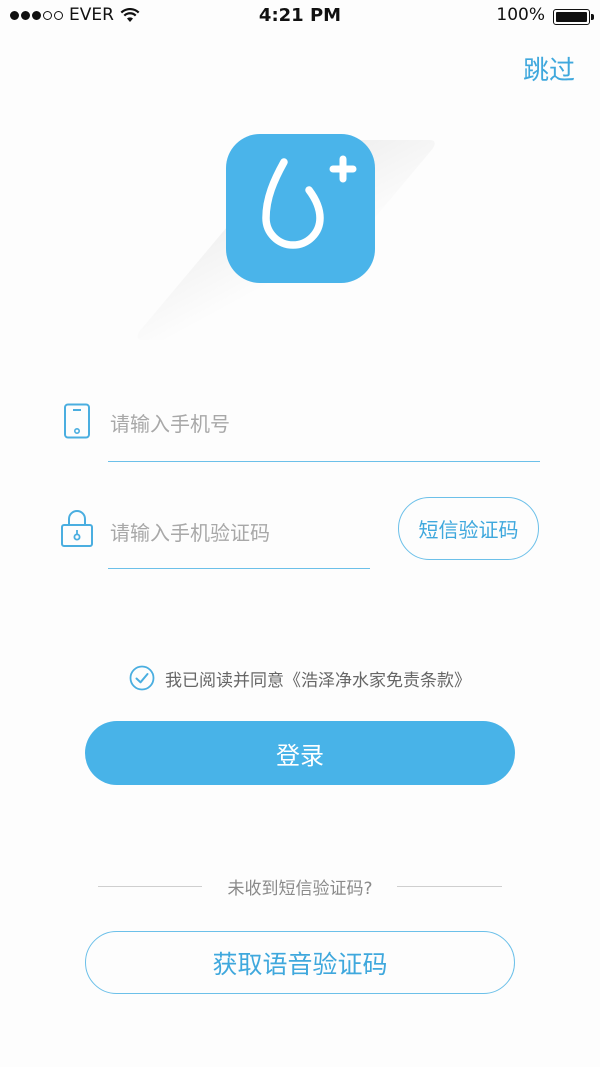 The width and height of the screenshot is (600, 1067). Describe the element at coordinates (324, 461) in the screenshot. I see `phone-input-underline` at that location.